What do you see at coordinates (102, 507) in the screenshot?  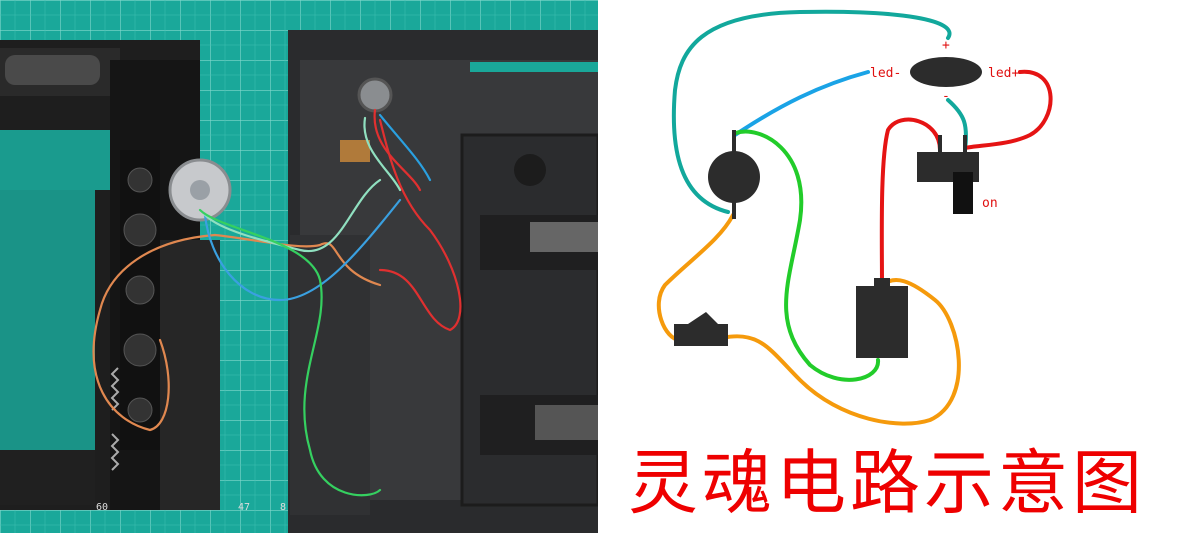 I see `ruler-mark-3: 60` at bounding box center [102, 507].